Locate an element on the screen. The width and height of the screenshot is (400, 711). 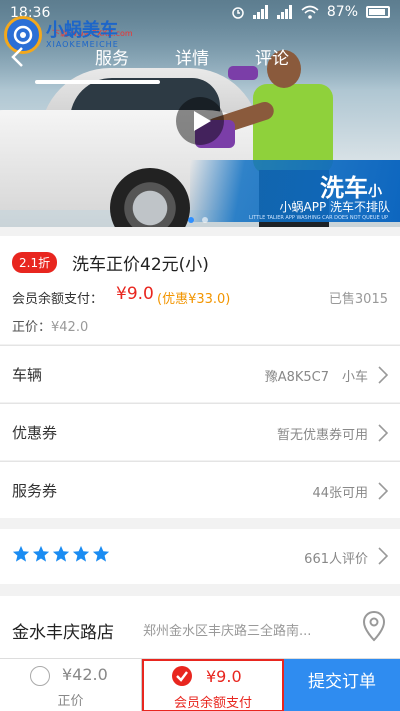
battery-icon is located at coordinates (378, 12).